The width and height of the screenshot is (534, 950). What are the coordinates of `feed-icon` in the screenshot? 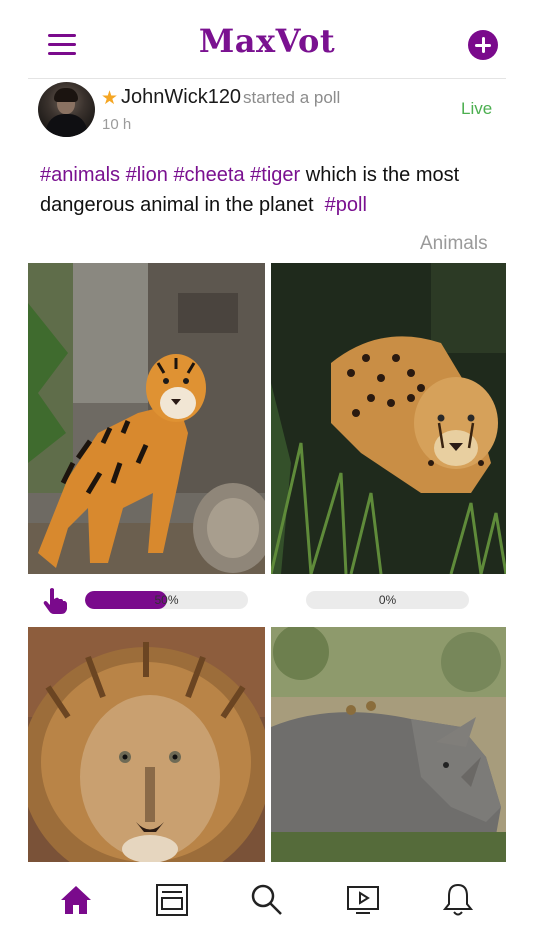 It's located at (172, 900).